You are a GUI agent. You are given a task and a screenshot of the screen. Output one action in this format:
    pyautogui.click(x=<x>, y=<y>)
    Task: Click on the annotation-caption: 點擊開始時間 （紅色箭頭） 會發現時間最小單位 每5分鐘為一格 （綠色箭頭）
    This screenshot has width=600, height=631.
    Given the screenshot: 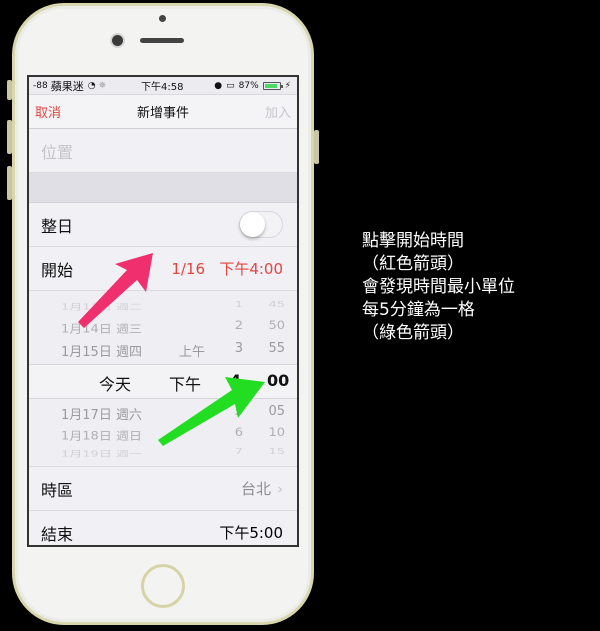 What is the action you would take?
    pyautogui.click(x=438, y=287)
    